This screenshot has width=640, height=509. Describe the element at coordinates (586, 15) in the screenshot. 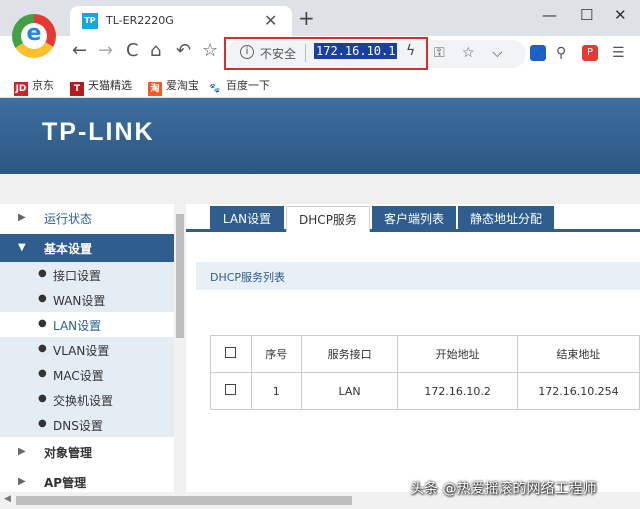

I see `maximize-button: ☐` at that location.